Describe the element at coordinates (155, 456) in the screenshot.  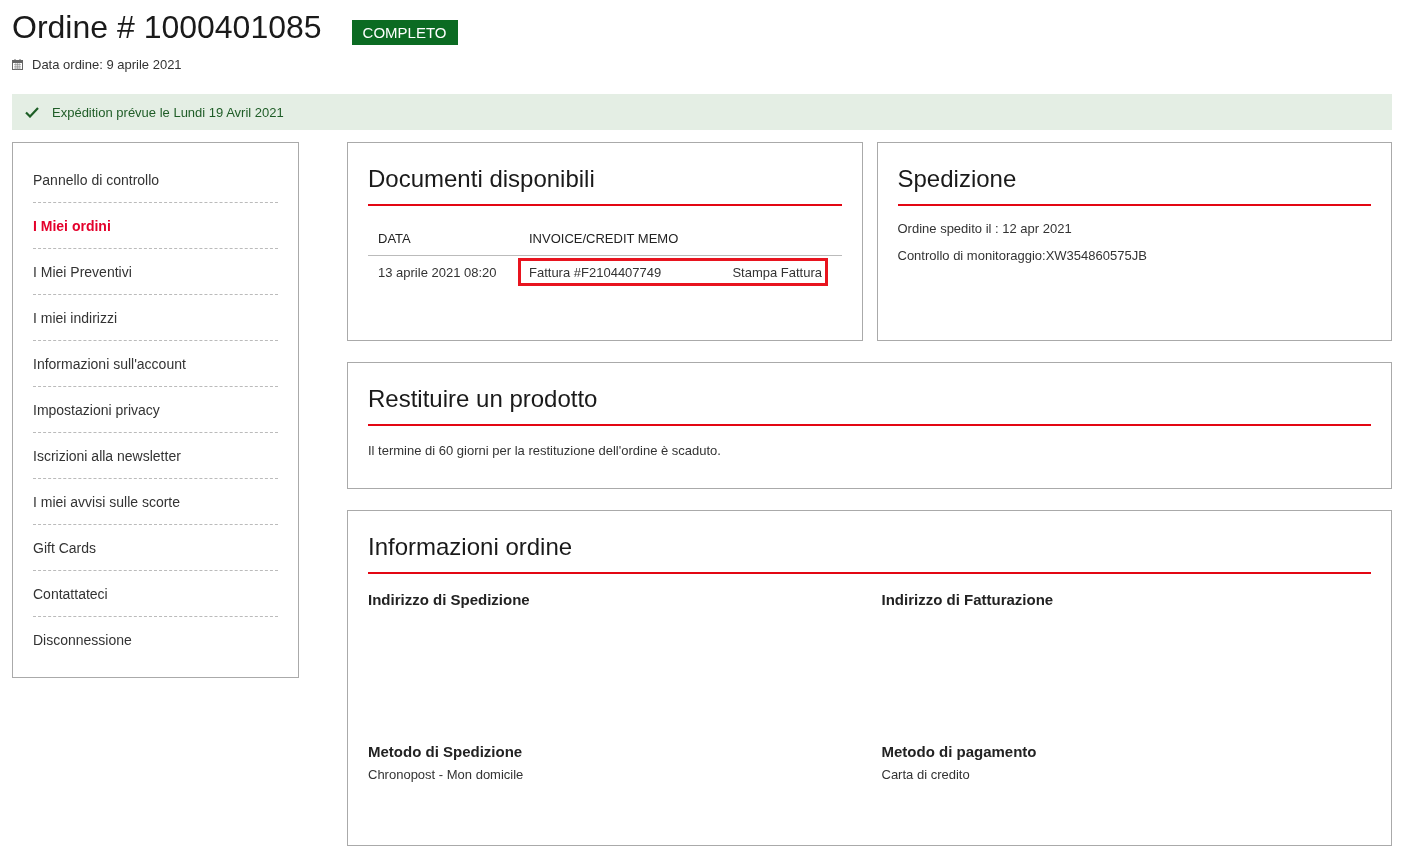
I see `sidebar-item: Iscrizioni alla newsletter` at that location.